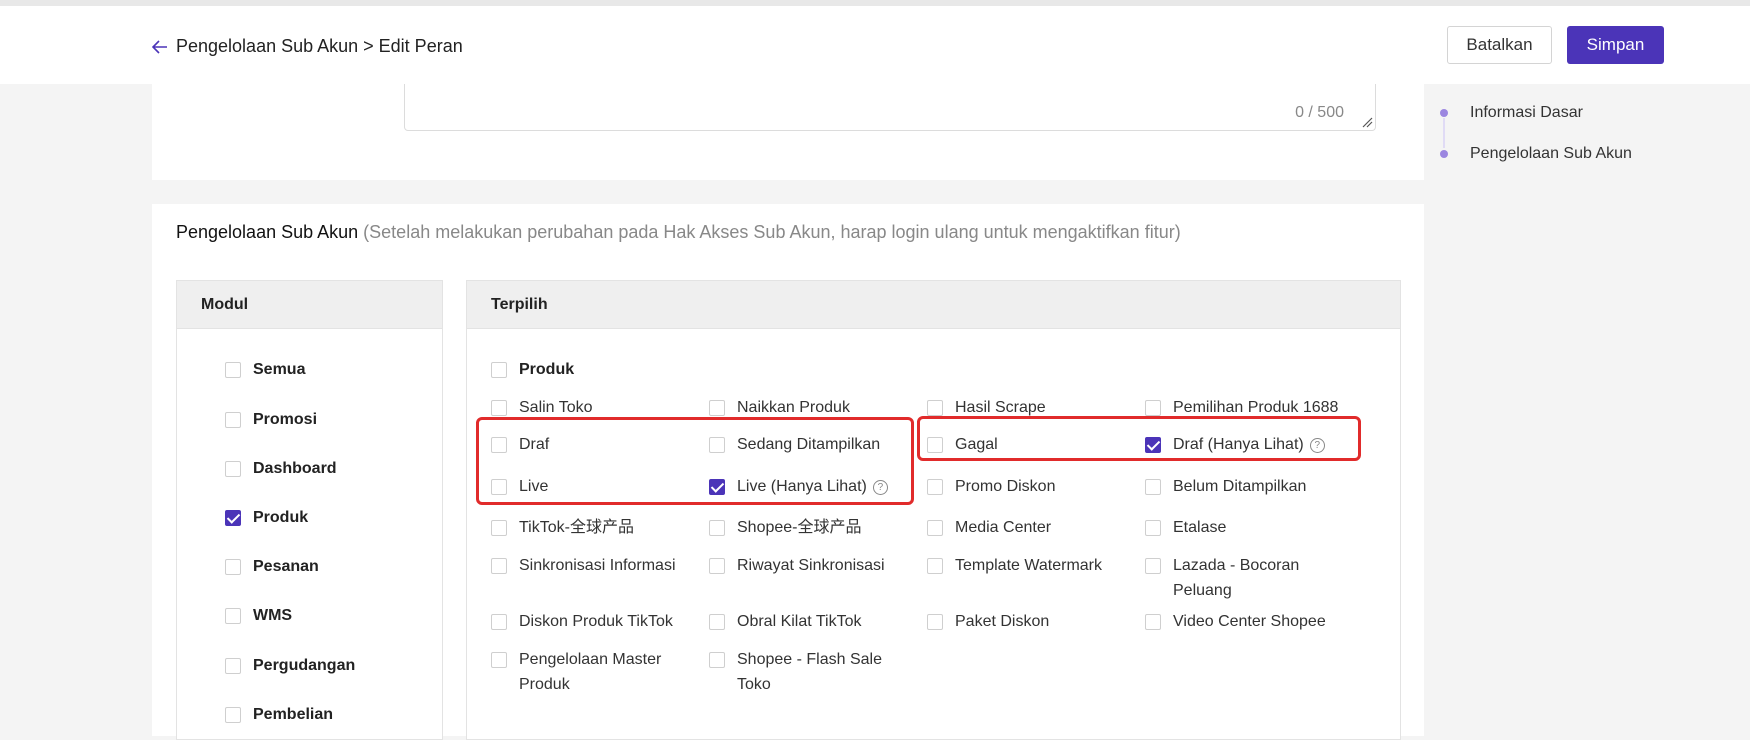  I want to click on checkbox-live, so click(499, 487).